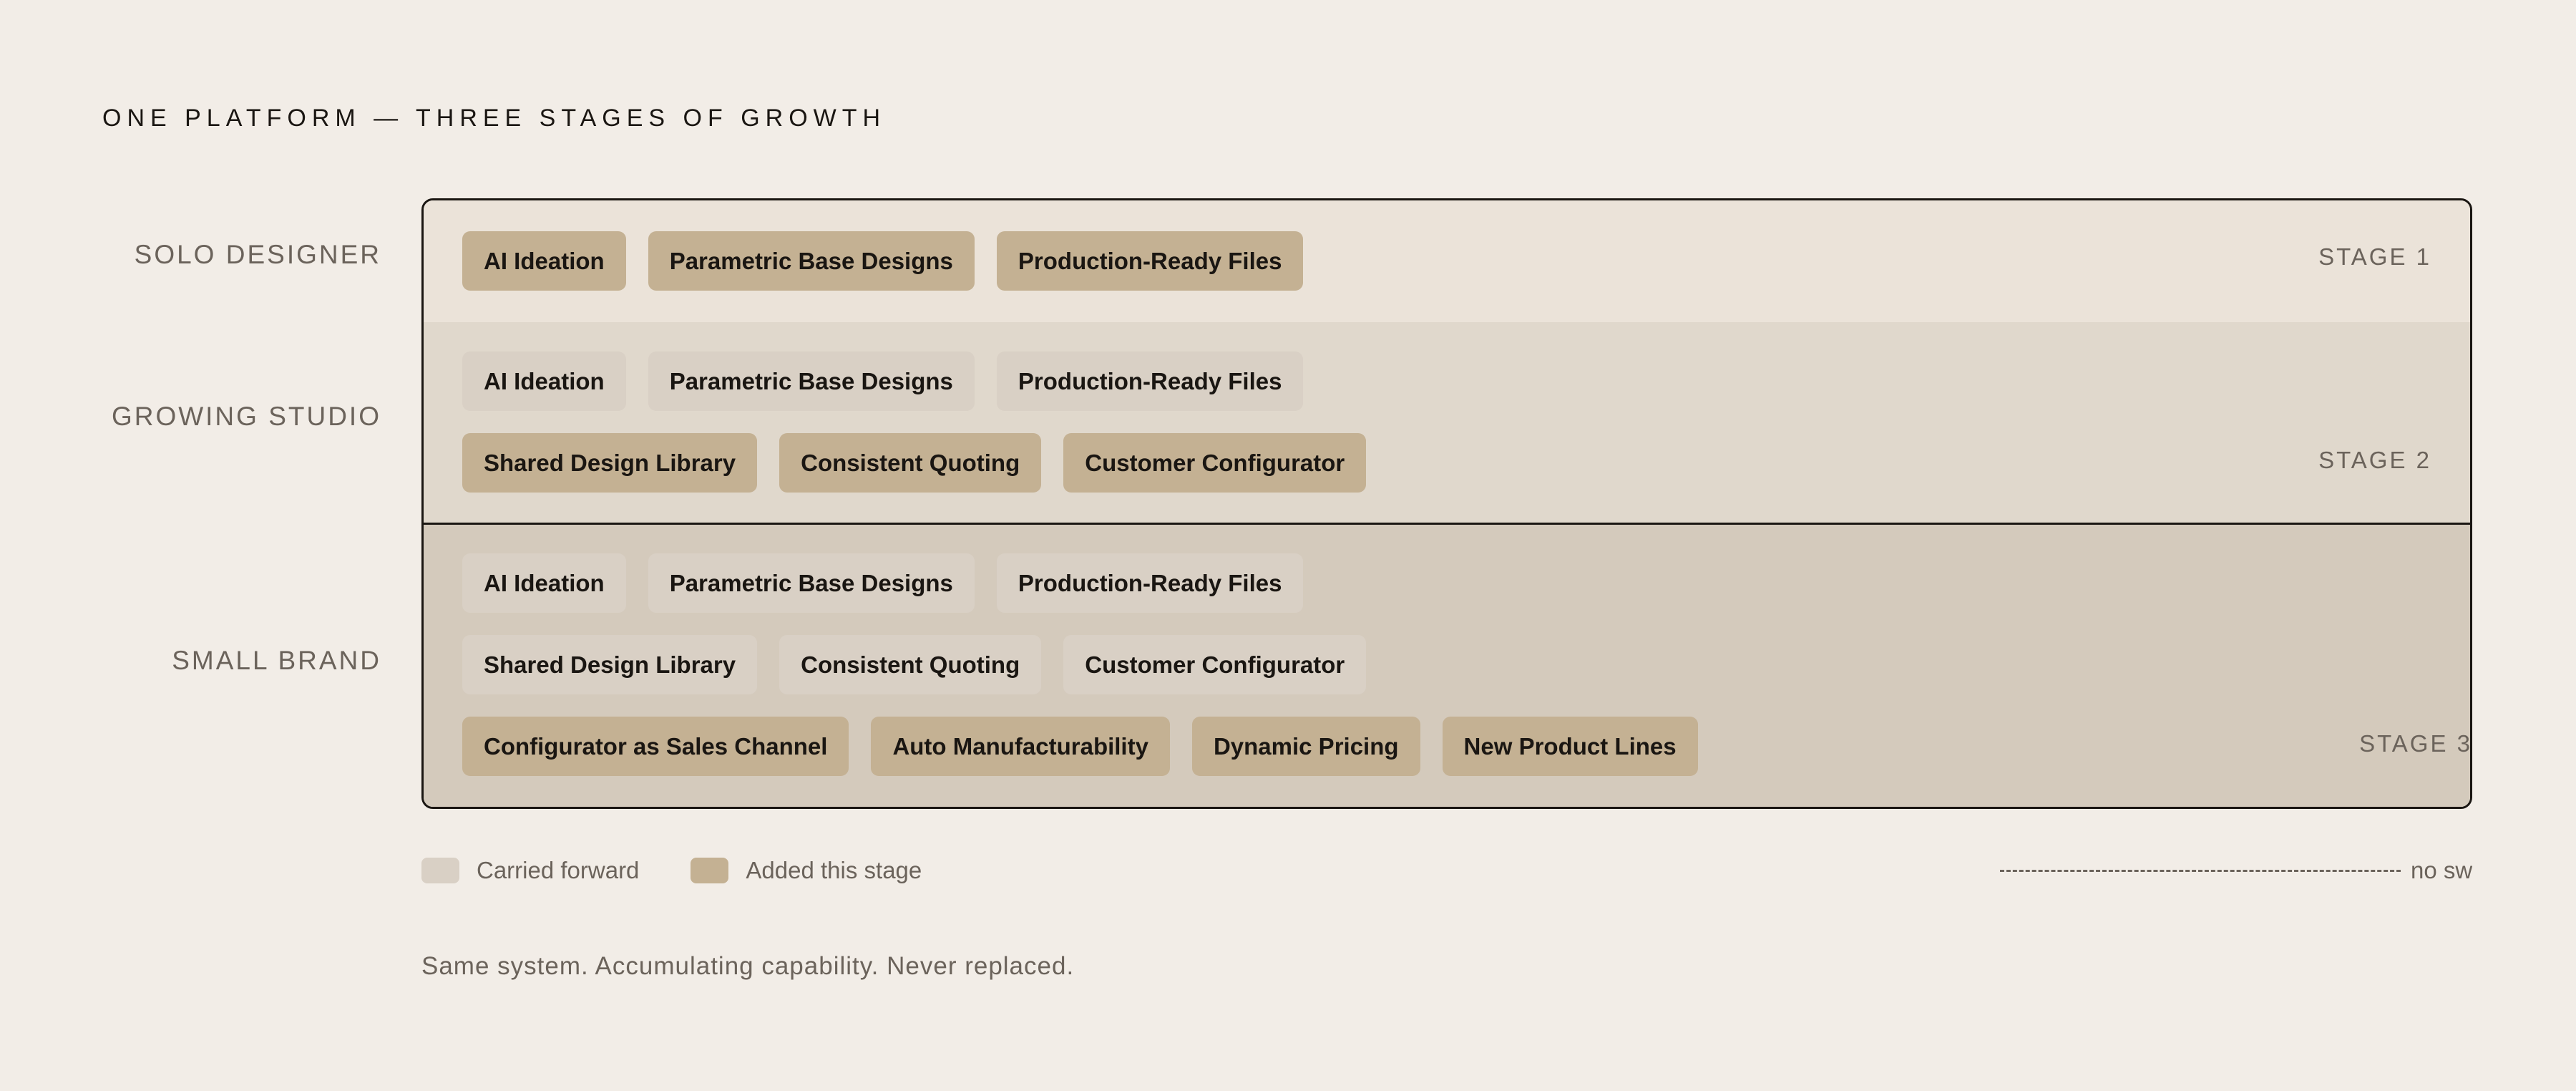 This screenshot has width=2576, height=1091. Describe the element at coordinates (1020, 746) in the screenshot. I see `capability-chip-auto-manufacturability: Auto Manufacturability` at that location.